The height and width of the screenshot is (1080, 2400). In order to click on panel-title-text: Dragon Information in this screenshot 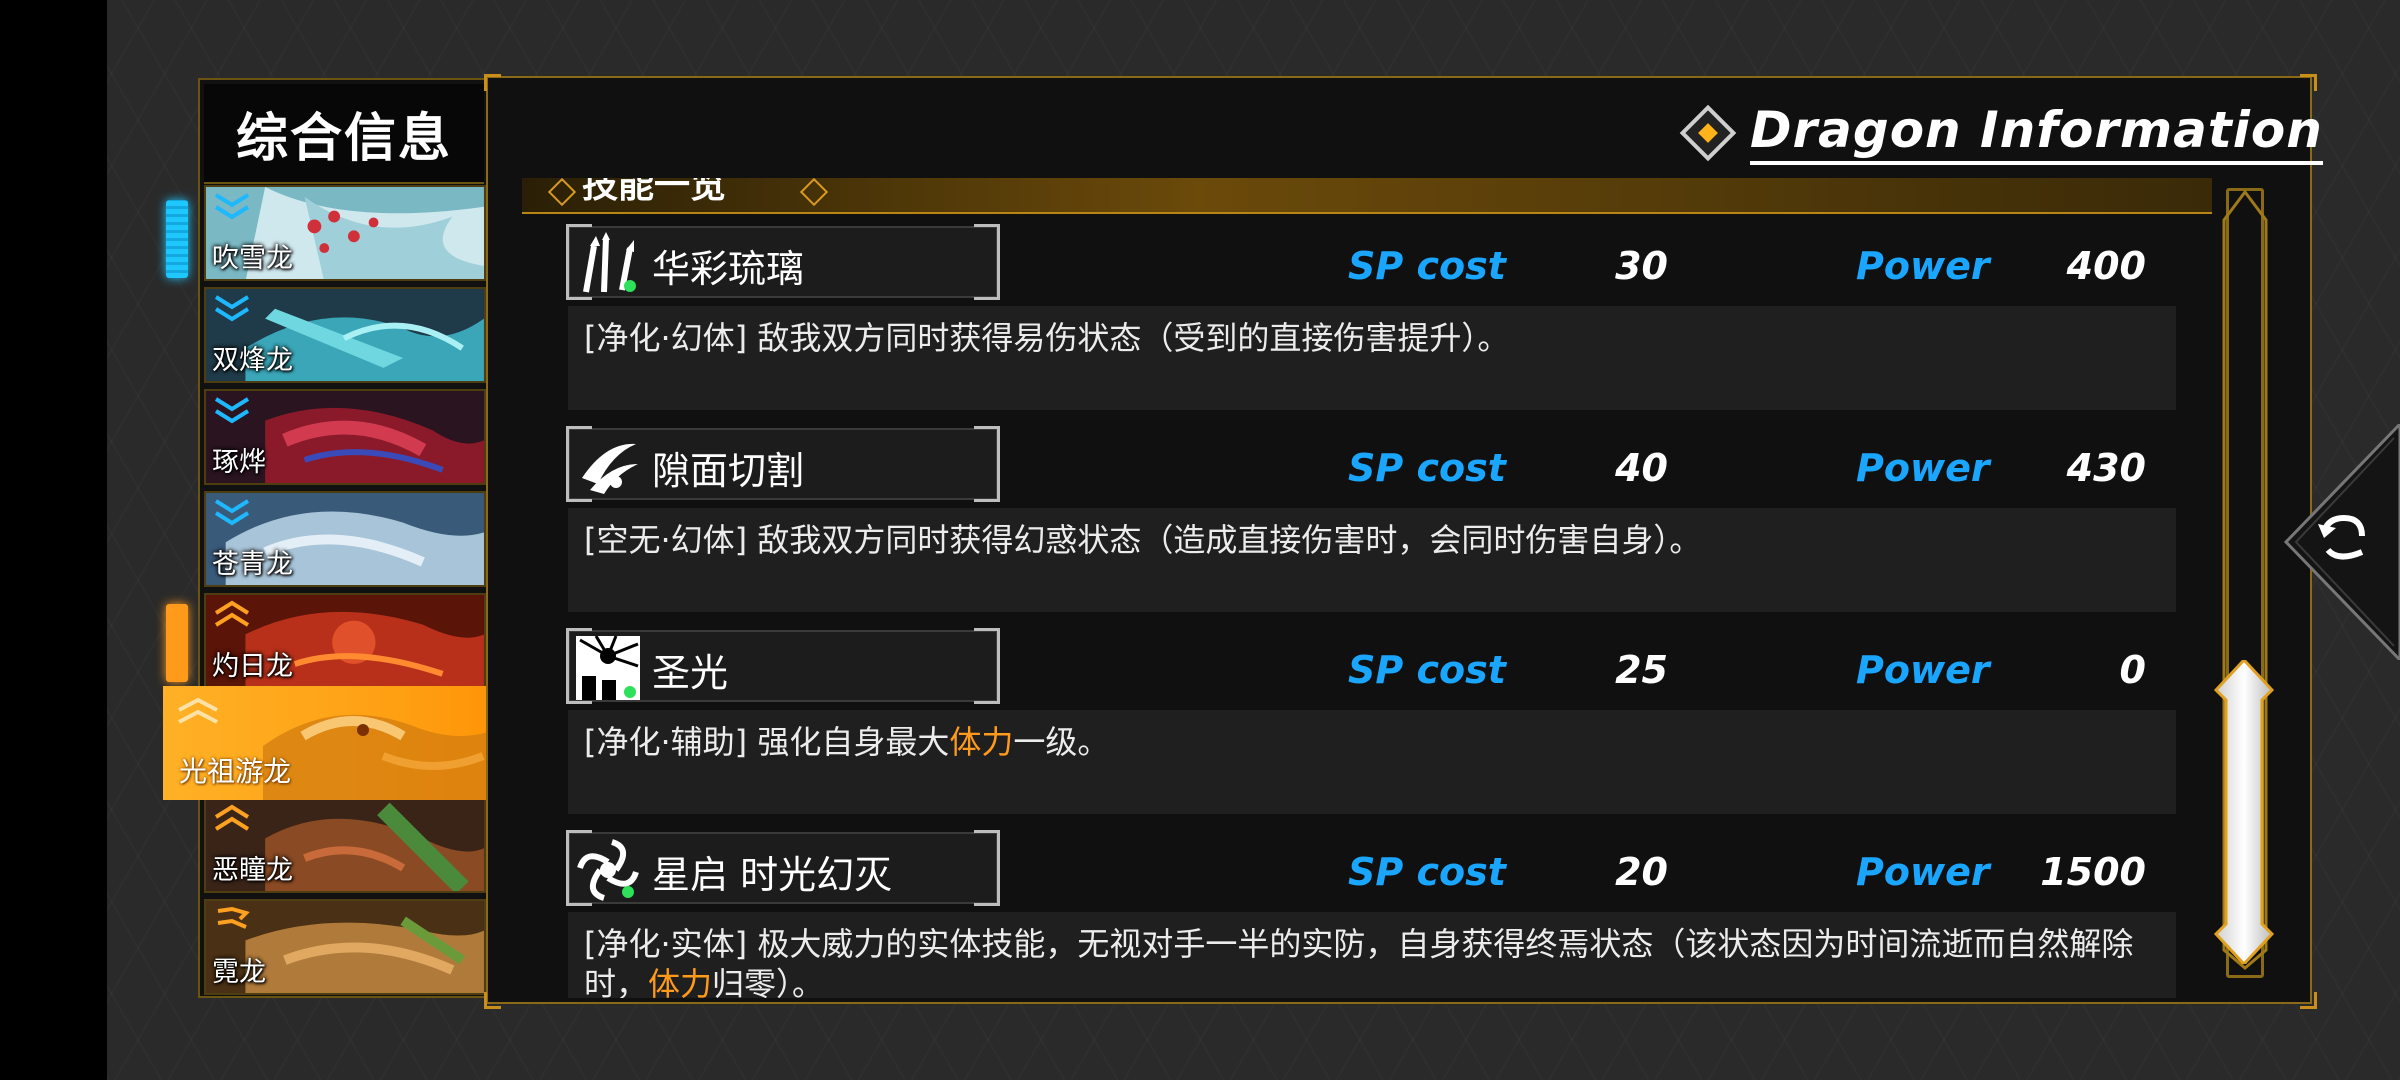, I will do `click(2036, 133)`.